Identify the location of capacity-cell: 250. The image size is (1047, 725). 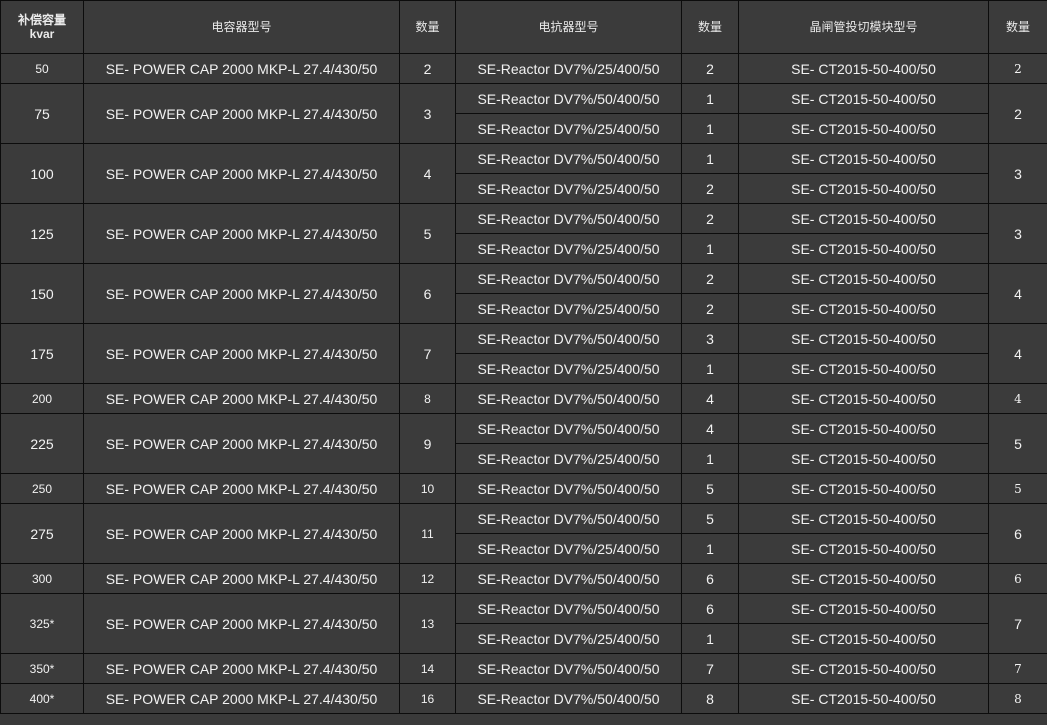
(42, 488).